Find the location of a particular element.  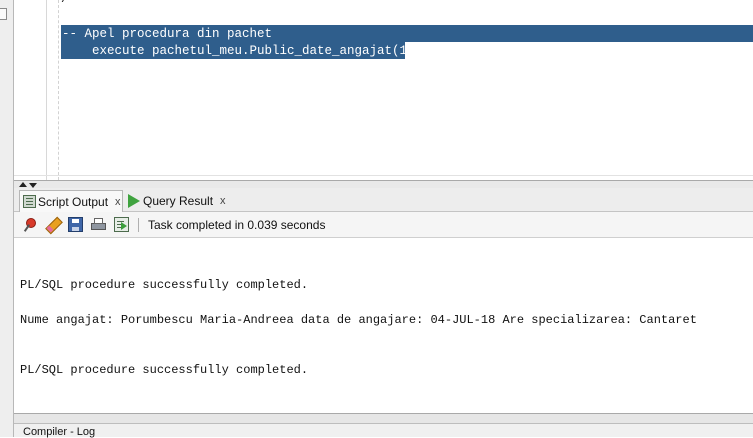

editor-gutter-separator is located at coordinates (46, 90).